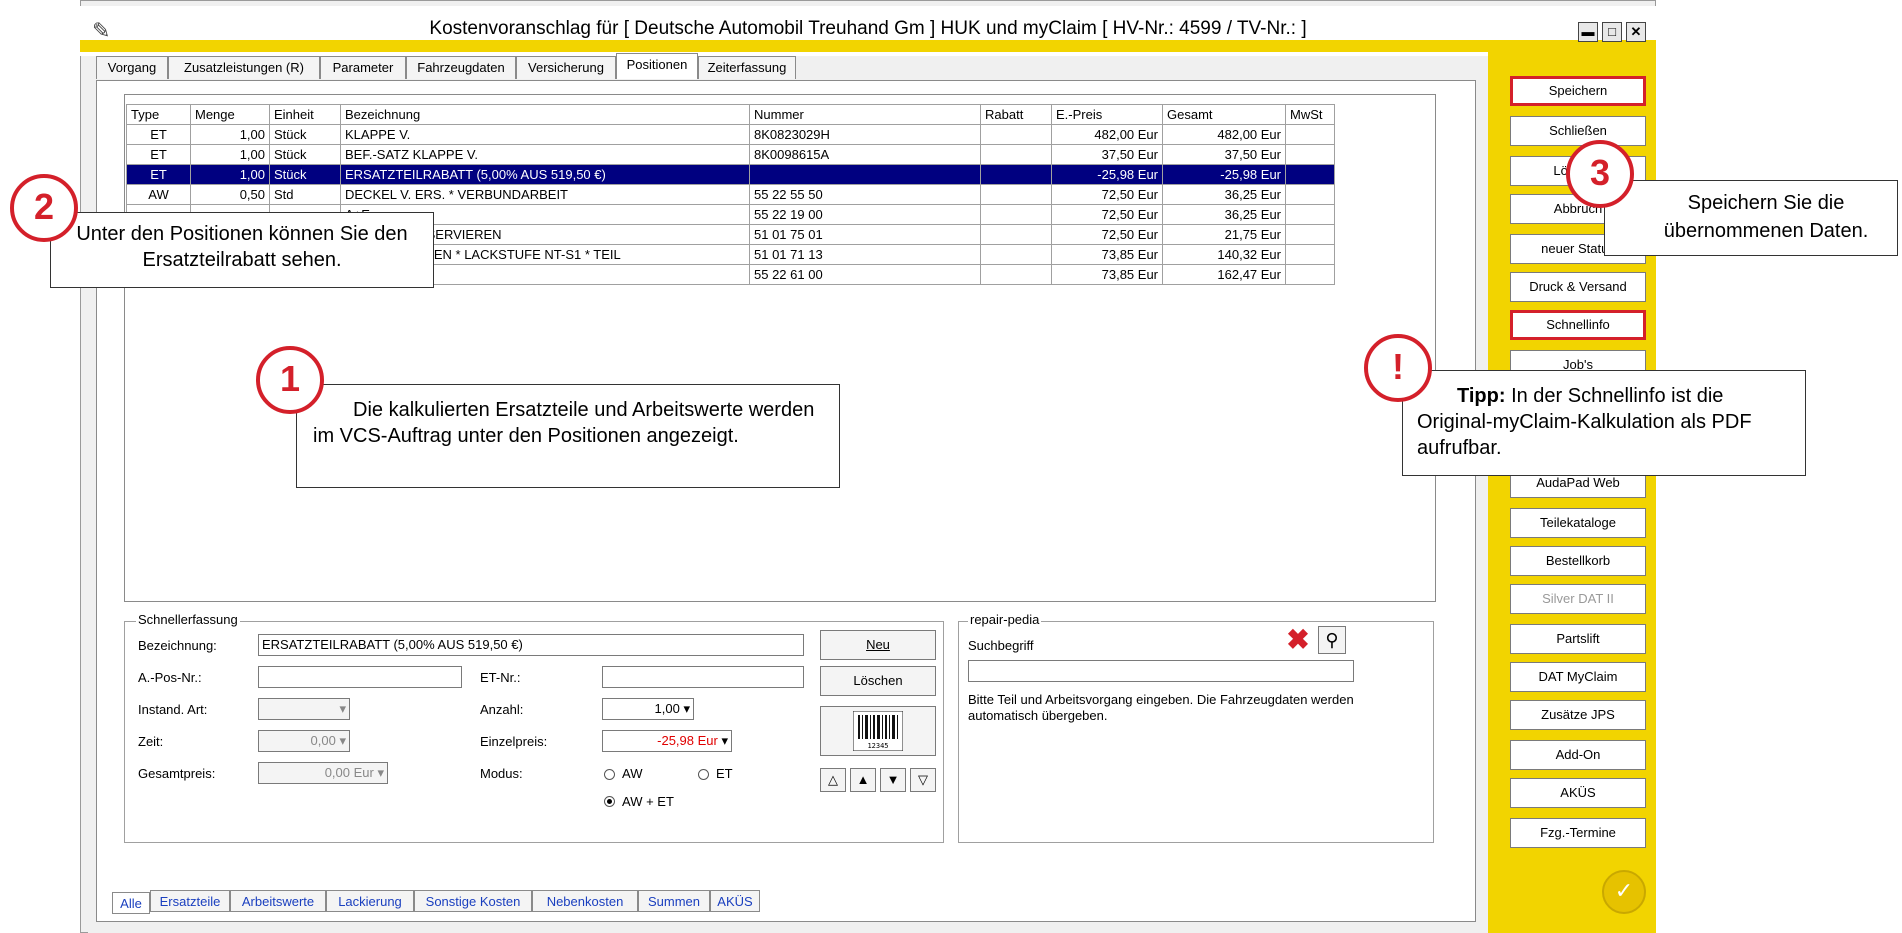 The width and height of the screenshot is (1902, 933). What do you see at coordinates (323, 773) in the screenshot?
I see `gesamtpreis-input: 0,00 Eur ▾` at bounding box center [323, 773].